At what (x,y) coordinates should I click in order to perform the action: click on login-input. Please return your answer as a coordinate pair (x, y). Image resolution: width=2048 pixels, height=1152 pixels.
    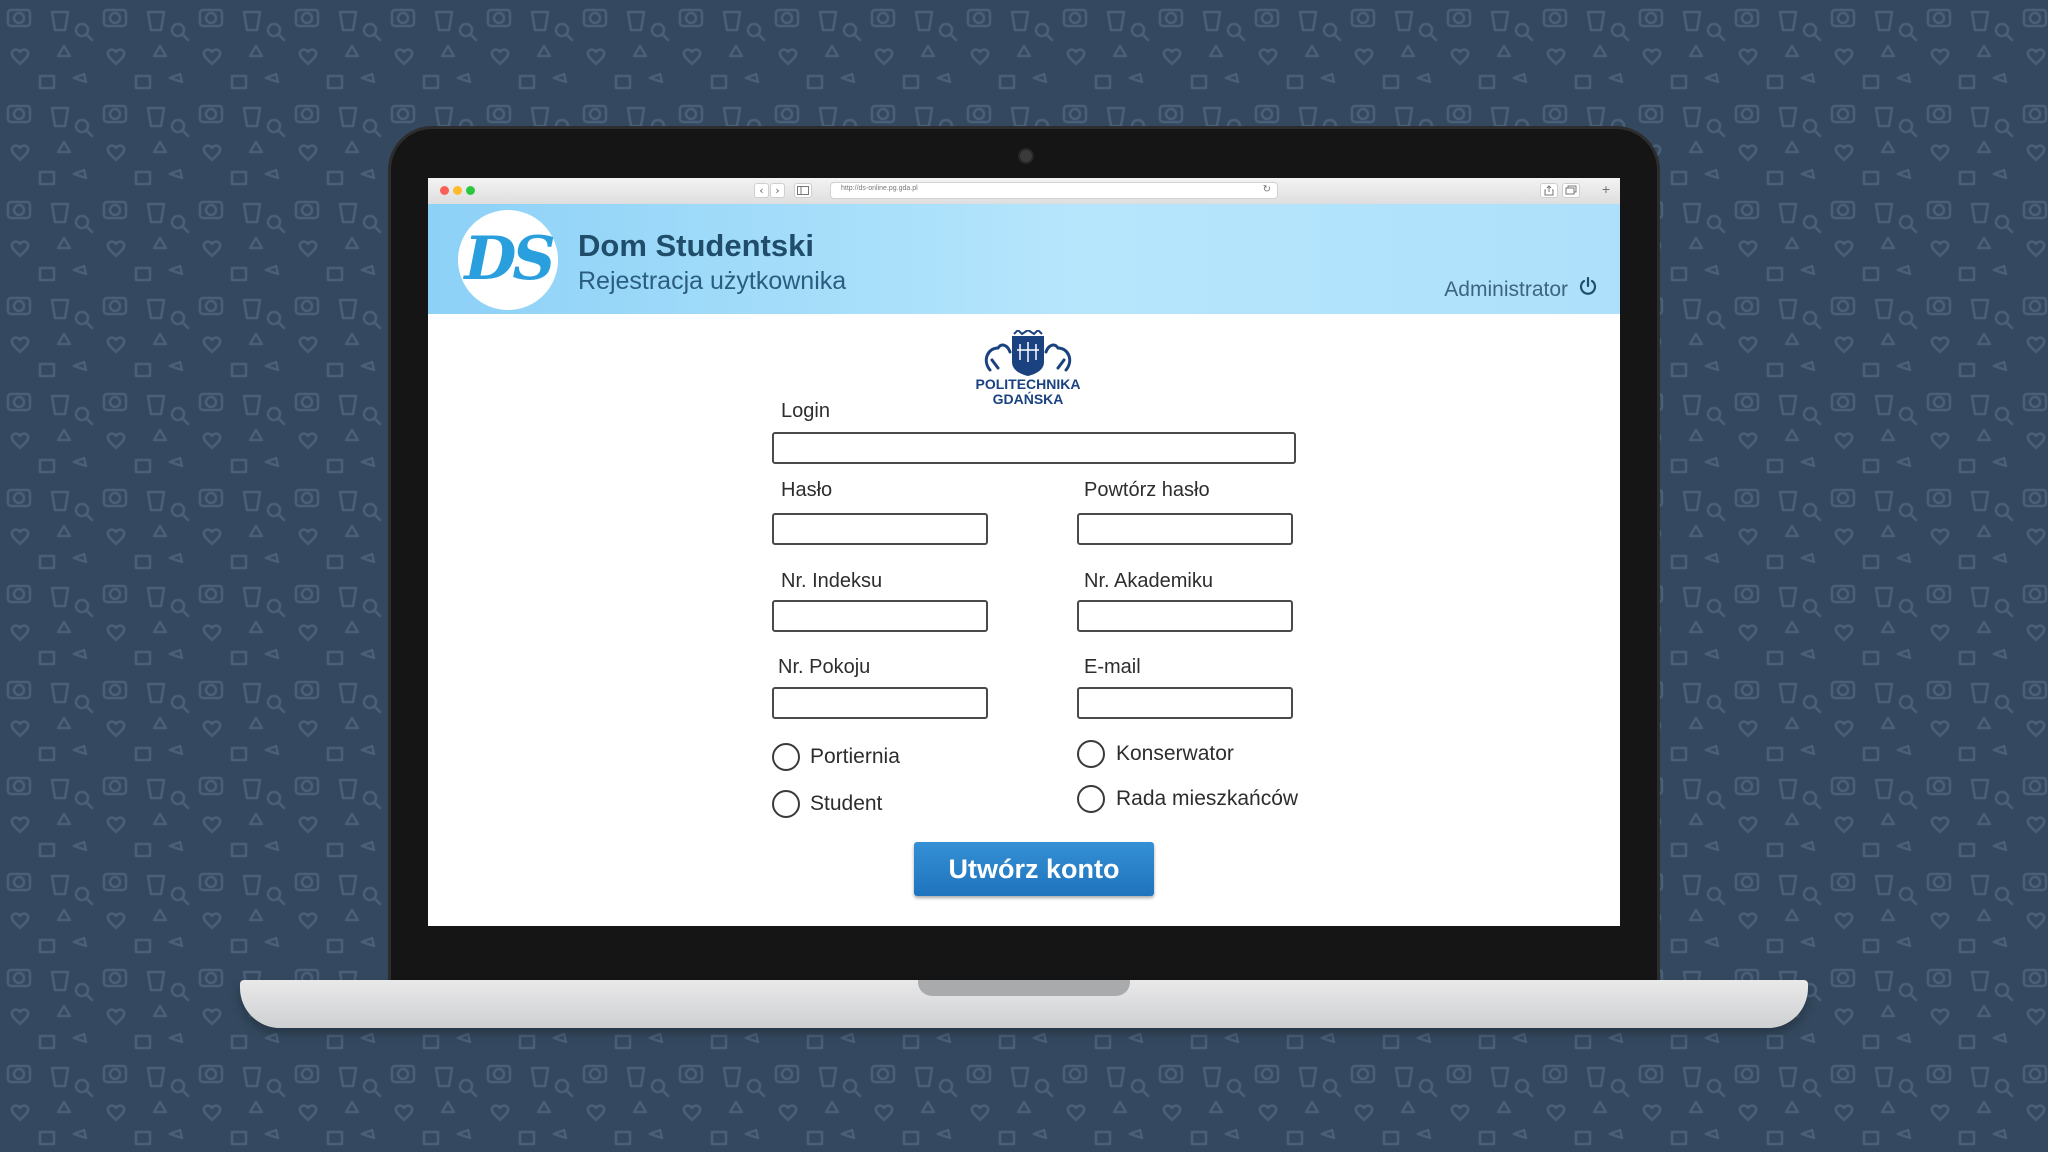
    Looking at the image, I should click on (1034, 448).